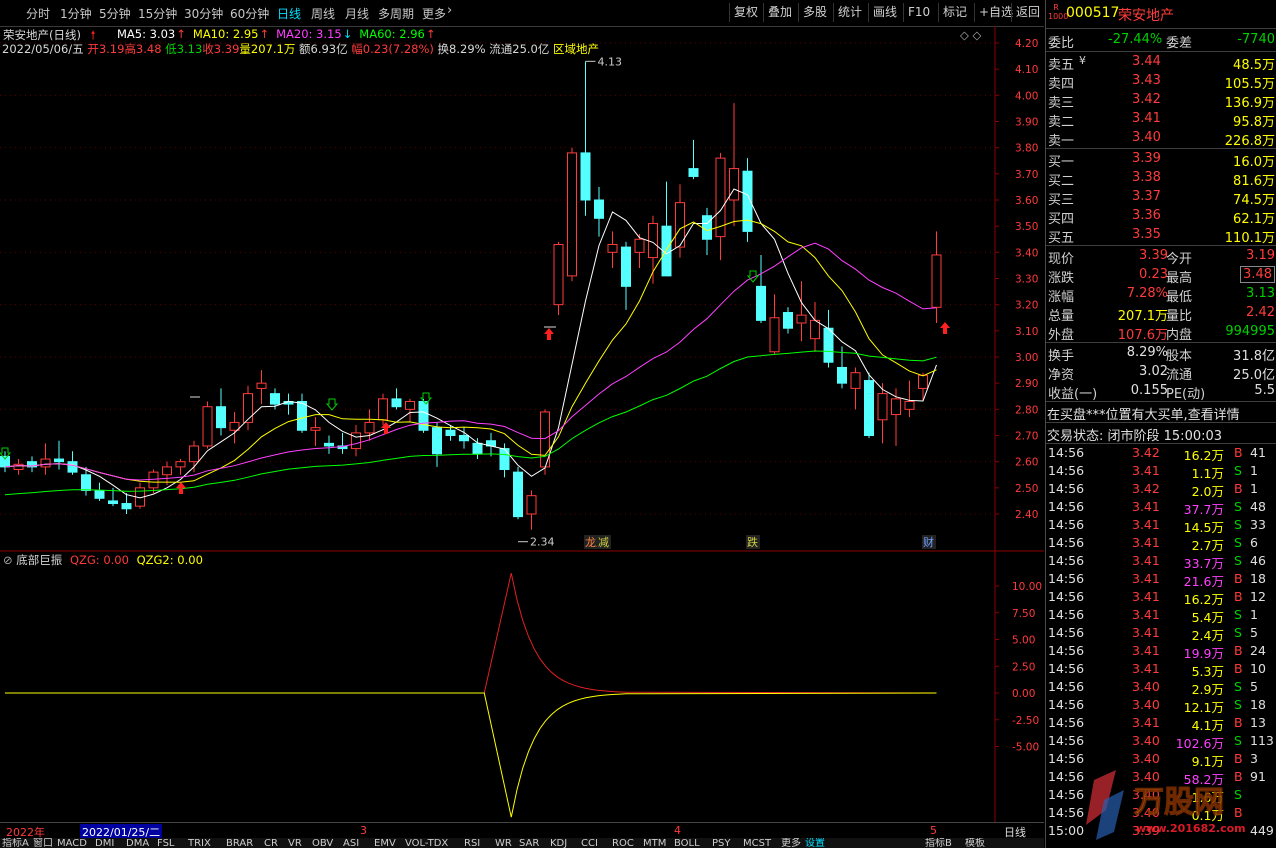 The height and width of the screenshot is (848, 1276). Describe the element at coordinates (15, 843) in the screenshot. I see `indicator-tab-0: 指标A` at that location.